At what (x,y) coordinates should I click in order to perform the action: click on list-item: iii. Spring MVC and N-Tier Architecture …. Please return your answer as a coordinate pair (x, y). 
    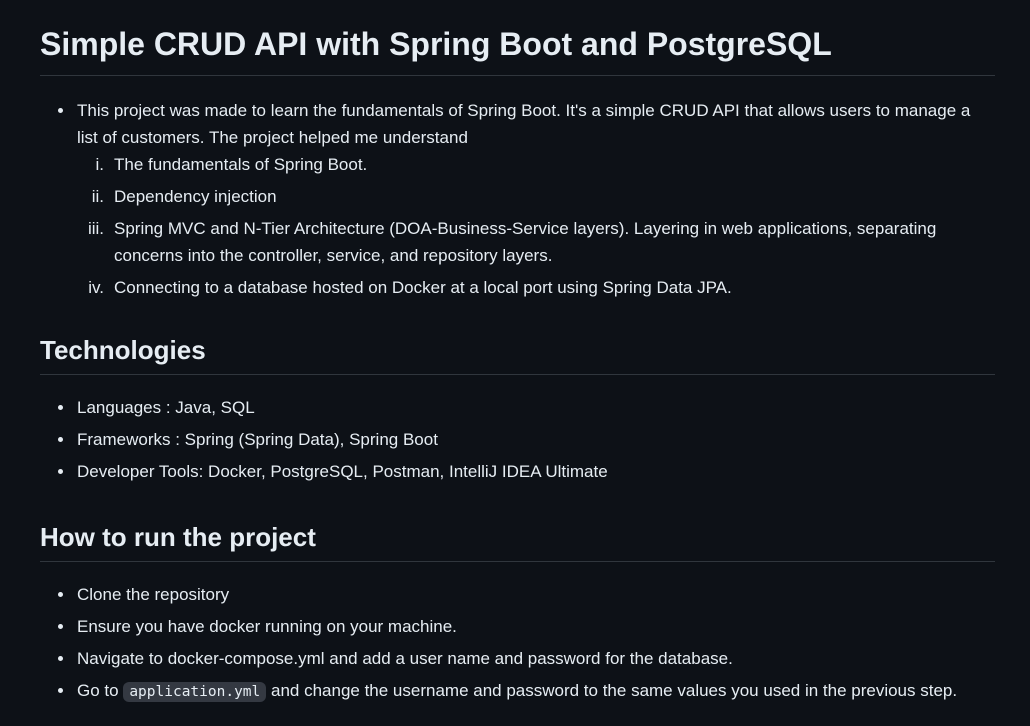
    Looking at the image, I should click on (536, 242).